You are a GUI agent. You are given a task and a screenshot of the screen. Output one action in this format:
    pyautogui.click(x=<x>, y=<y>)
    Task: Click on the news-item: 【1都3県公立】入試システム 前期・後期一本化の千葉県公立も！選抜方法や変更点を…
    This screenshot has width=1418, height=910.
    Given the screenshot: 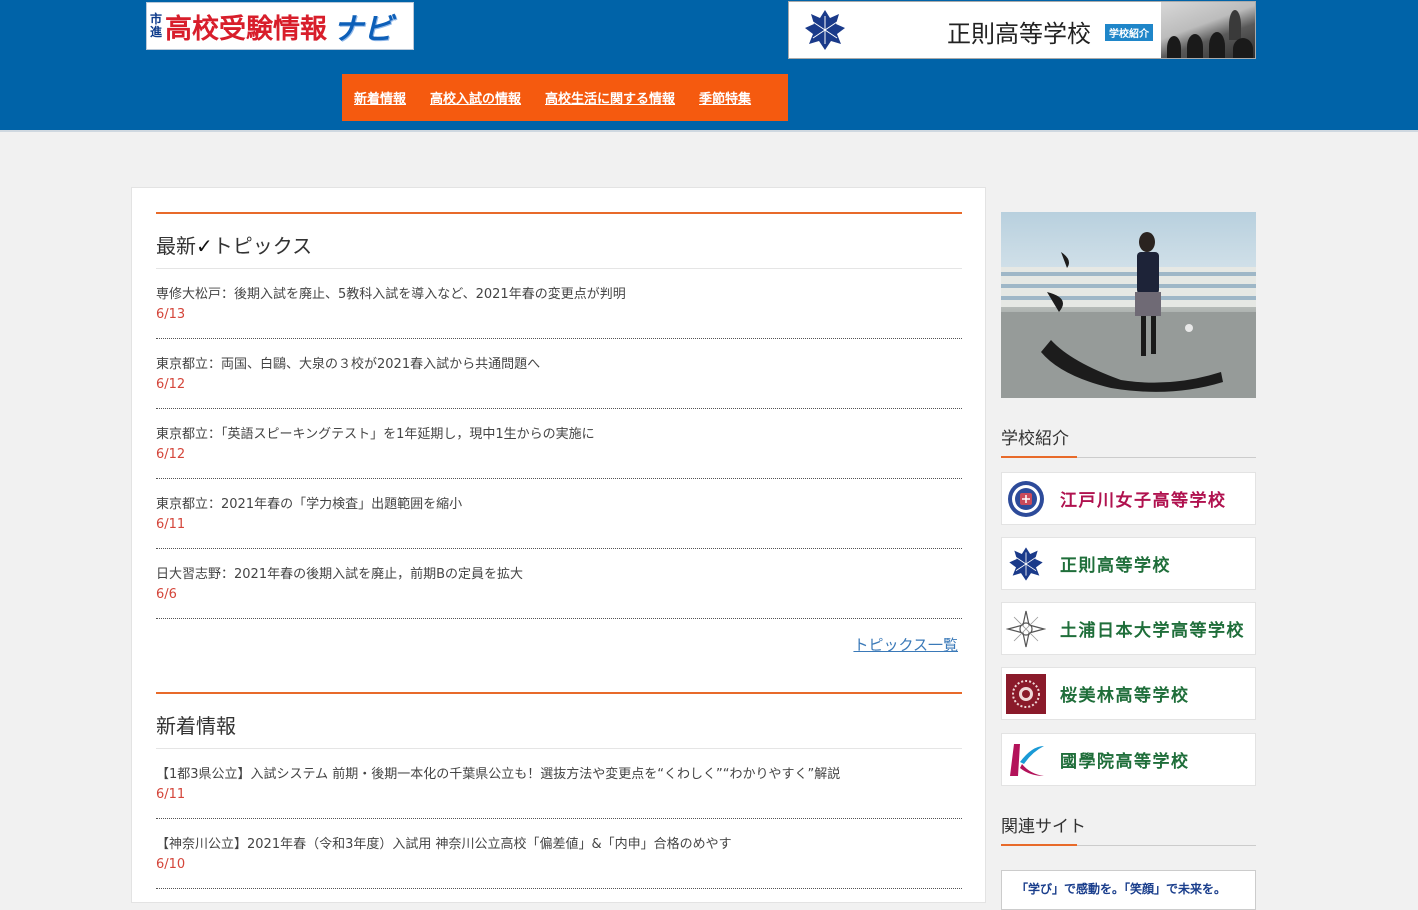 What is the action you would take?
    pyautogui.click(x=559, y=784)
    